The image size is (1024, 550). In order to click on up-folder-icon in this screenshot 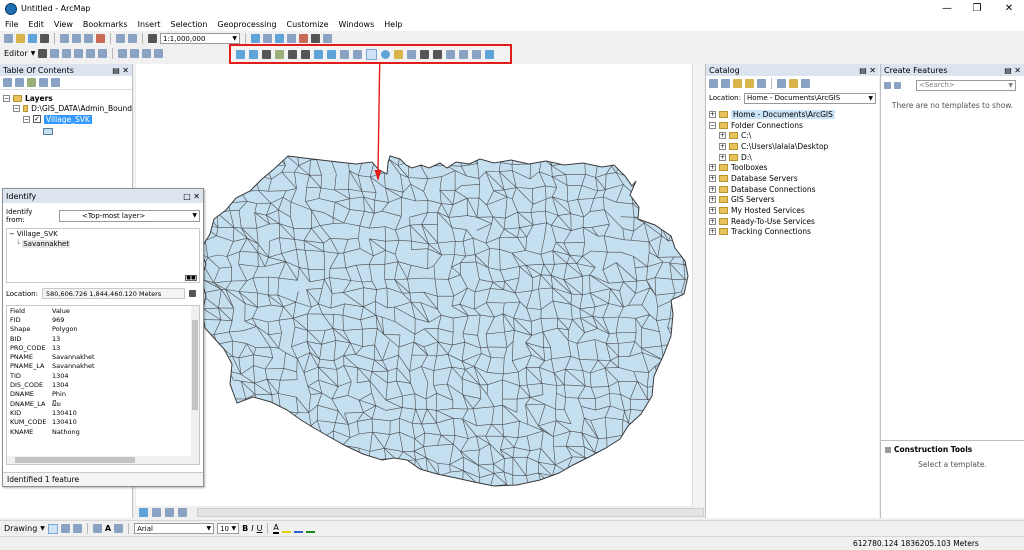, I will do `click(749, 83)`.